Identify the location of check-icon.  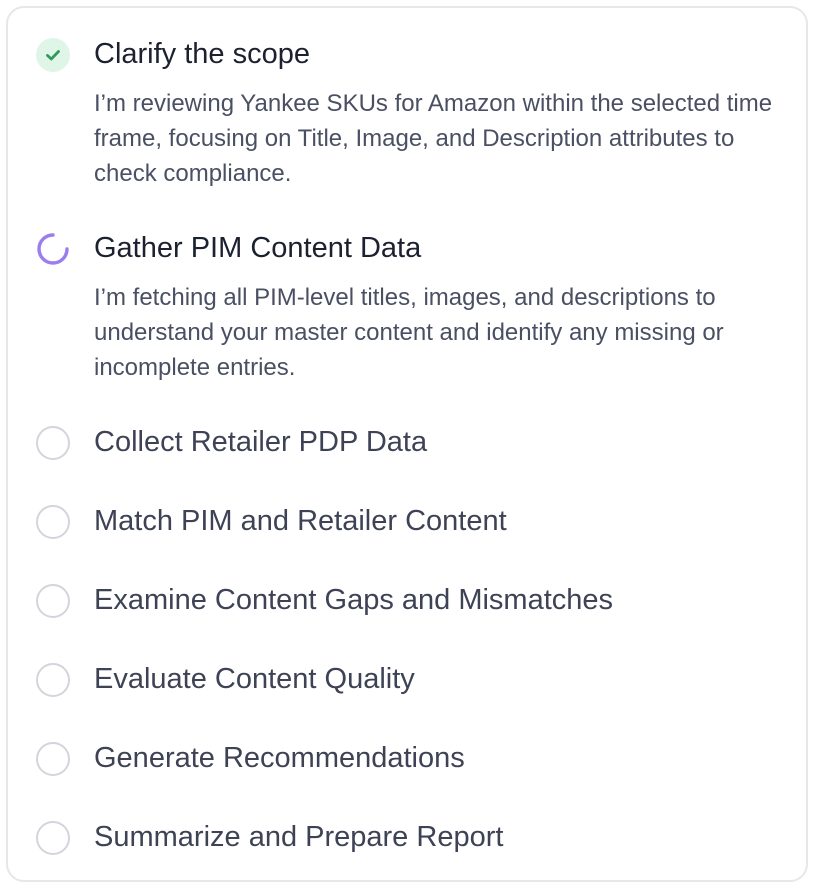
(53, 55).